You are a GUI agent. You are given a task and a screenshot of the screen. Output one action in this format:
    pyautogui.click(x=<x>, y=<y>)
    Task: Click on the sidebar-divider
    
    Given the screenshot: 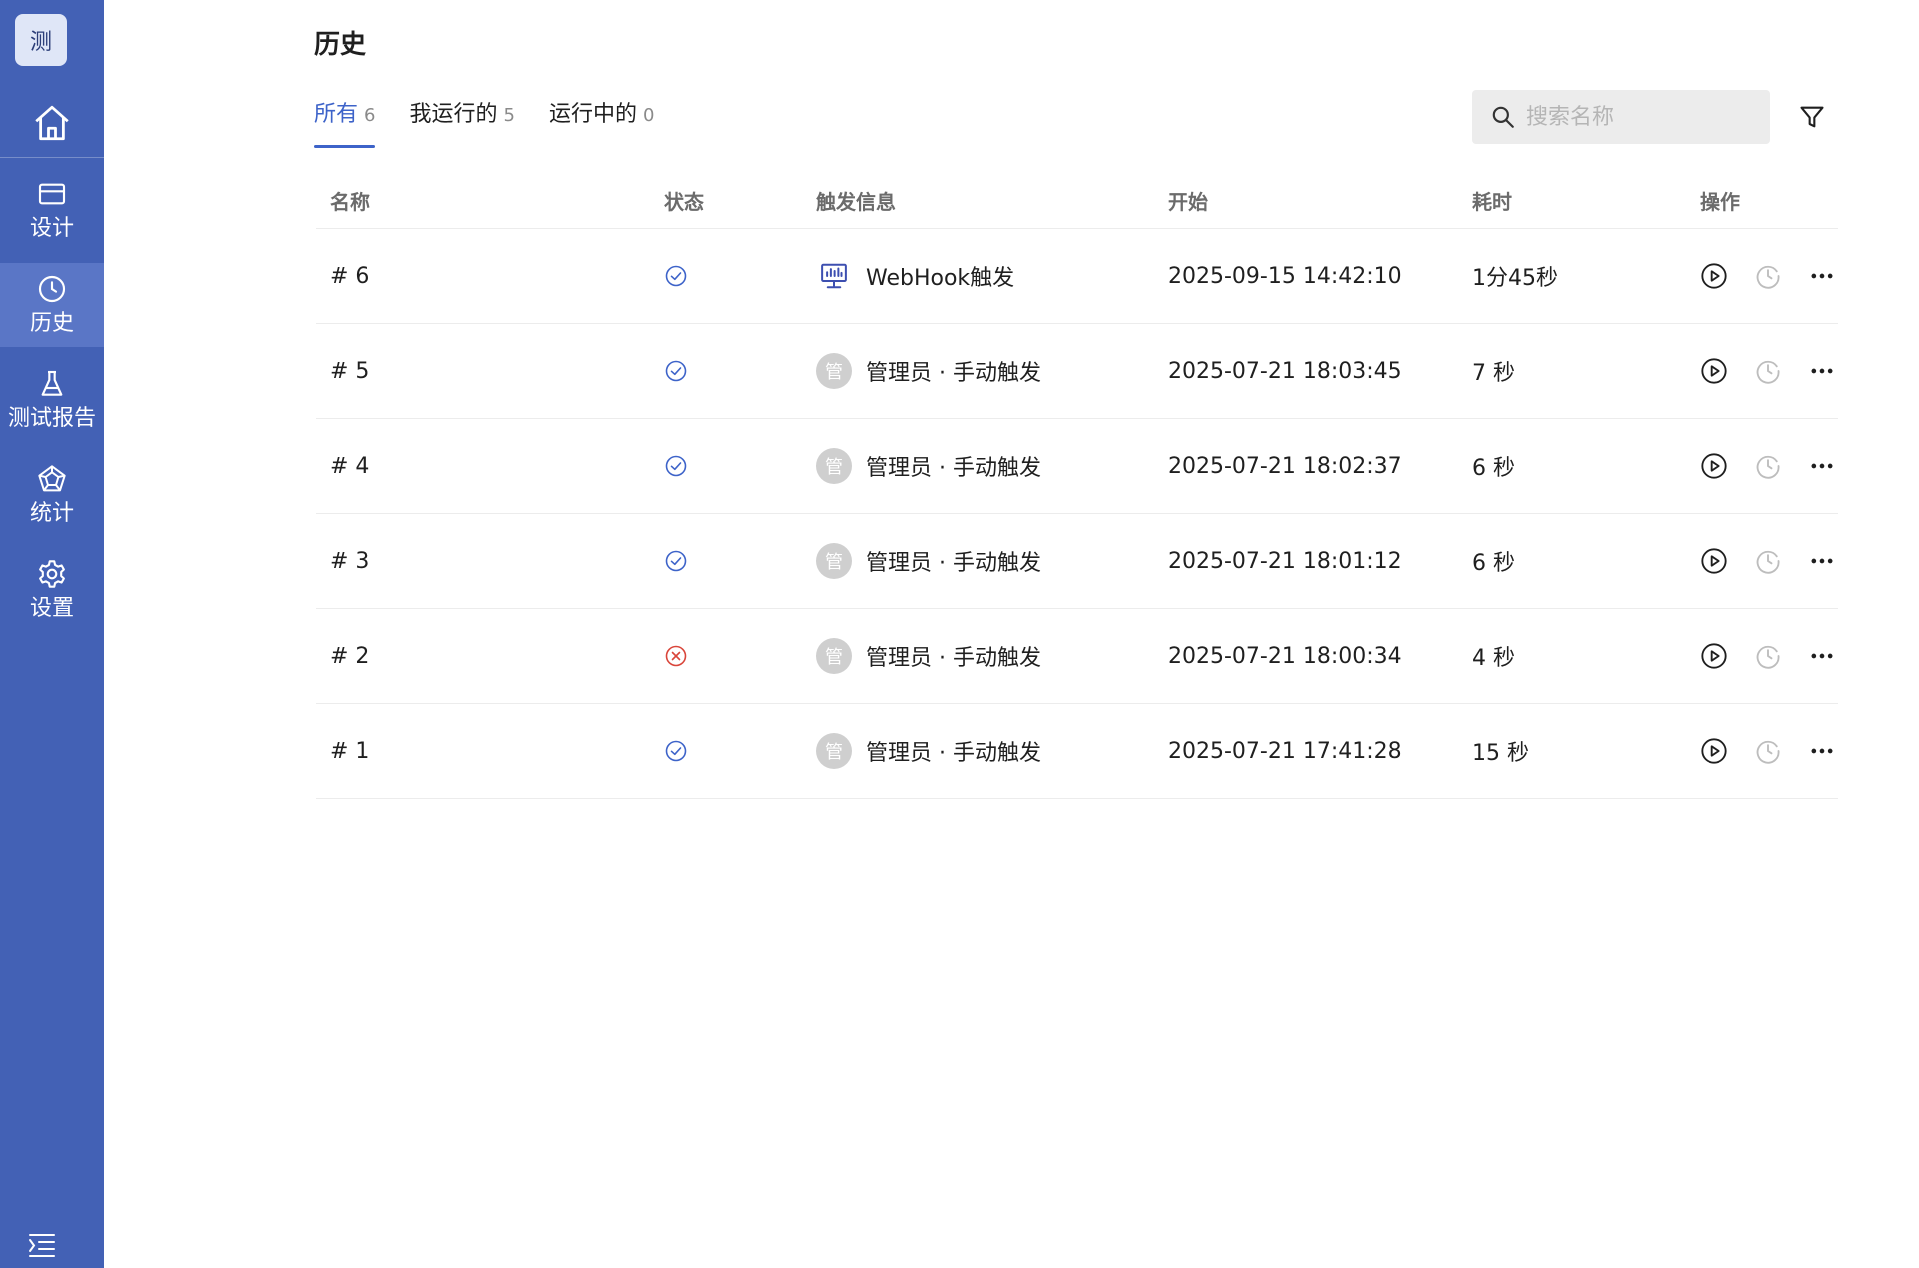 What is the action you would take?
    pyautogui.click(x=52, y=157)
    